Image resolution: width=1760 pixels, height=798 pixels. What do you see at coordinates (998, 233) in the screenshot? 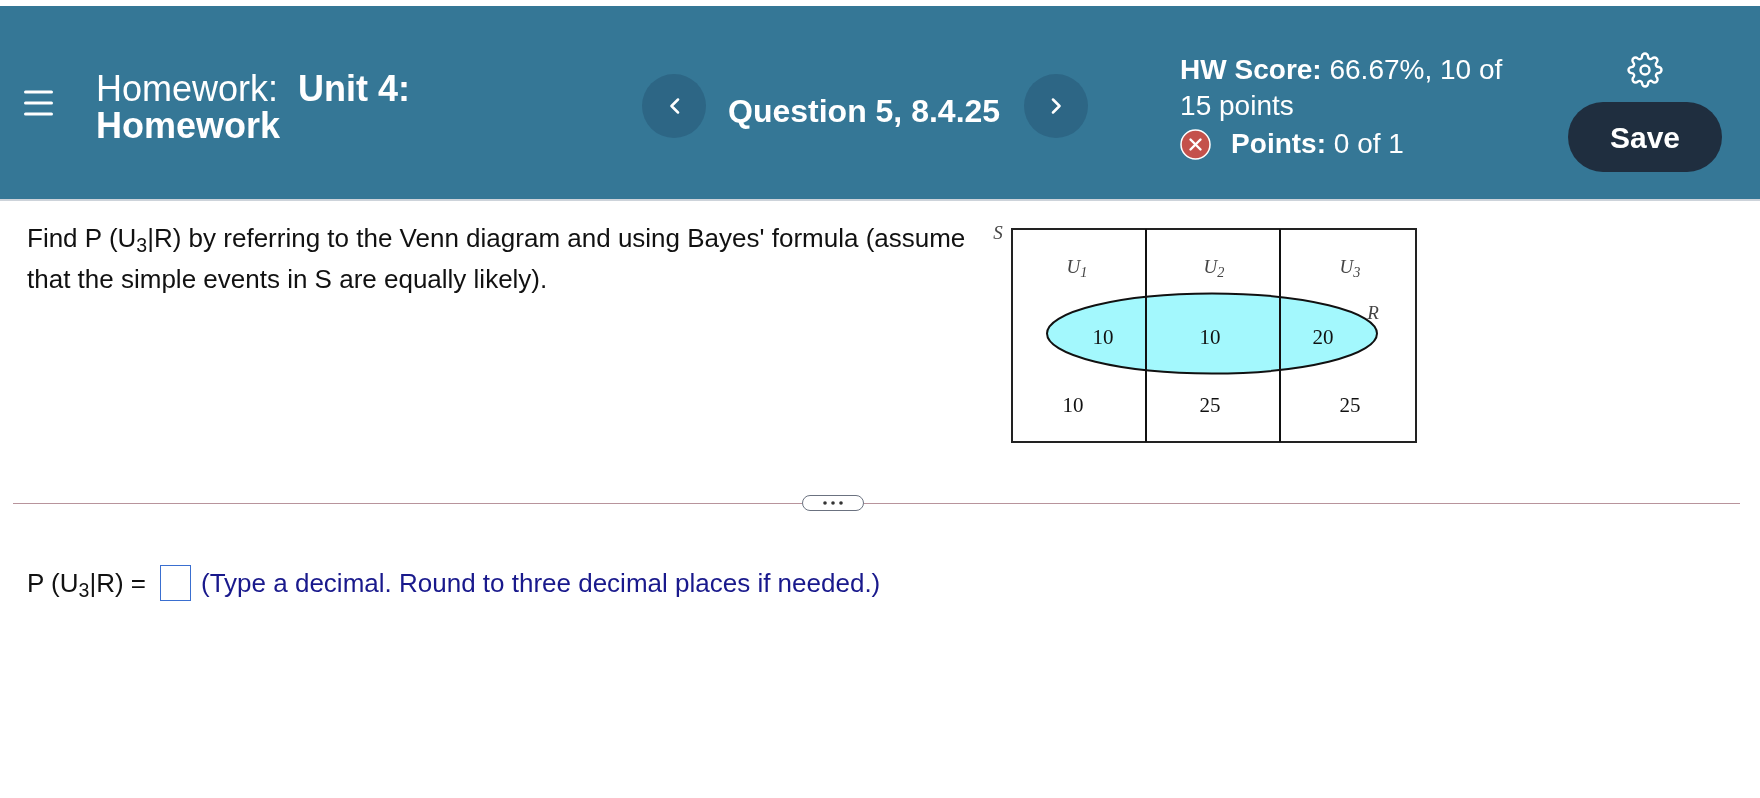
I see `universe-label: S` at bounding box center [998, 233].